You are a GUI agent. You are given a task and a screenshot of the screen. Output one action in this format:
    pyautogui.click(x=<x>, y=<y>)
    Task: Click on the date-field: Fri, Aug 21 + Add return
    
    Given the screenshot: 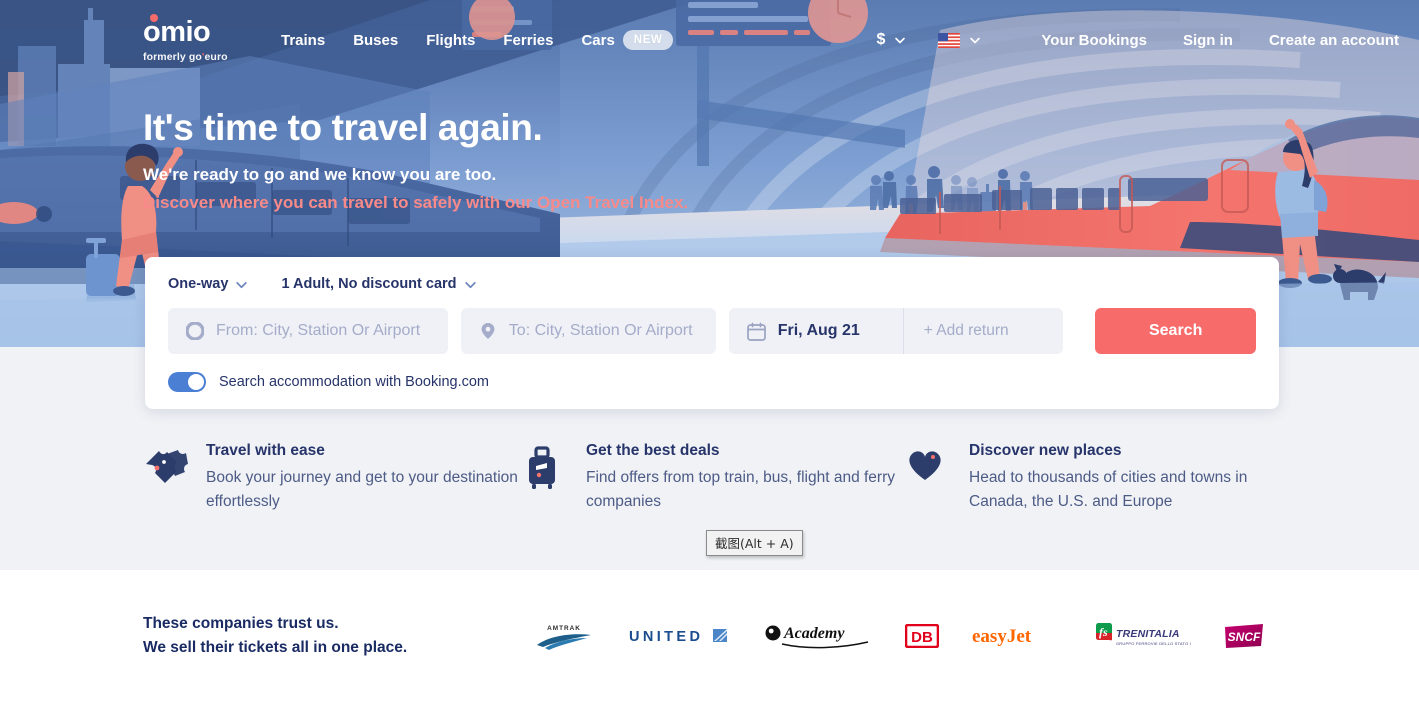 What is the action you would take?
    pyautogui.click(x=896, y=331)
    